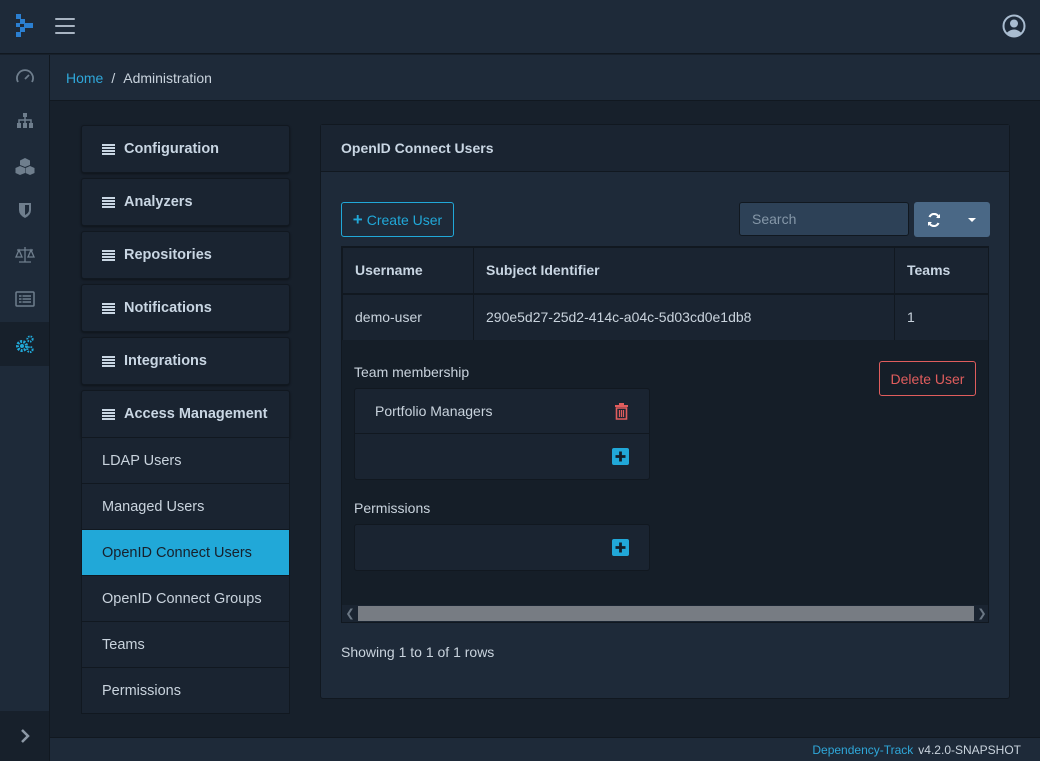 This screenshot has height=761, width=1040. Describe the element at coordinates (545, 78) in the screenshot. I see `breadcrumb: Home / Administration` at that location.